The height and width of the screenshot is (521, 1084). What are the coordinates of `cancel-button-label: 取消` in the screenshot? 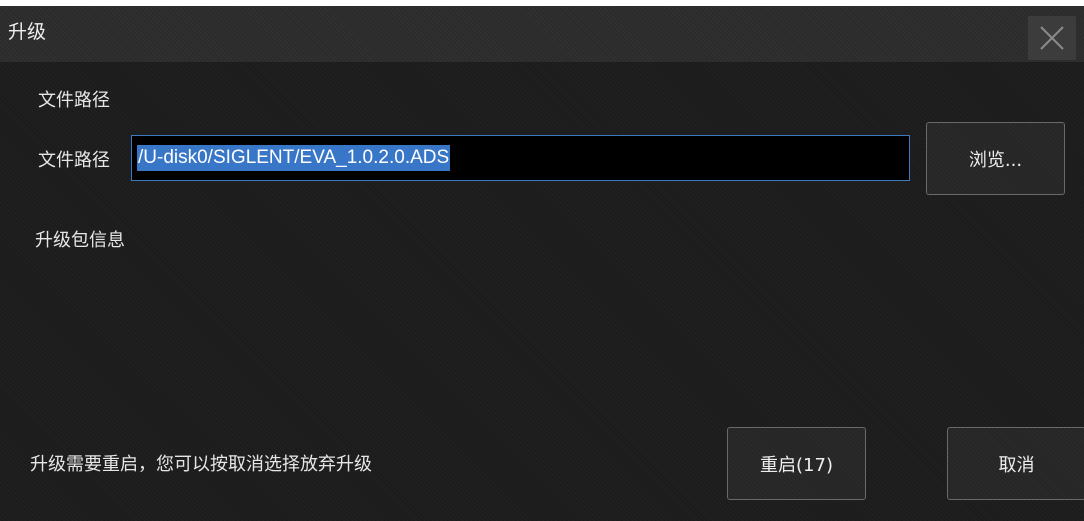 It's located at (1016, 465).